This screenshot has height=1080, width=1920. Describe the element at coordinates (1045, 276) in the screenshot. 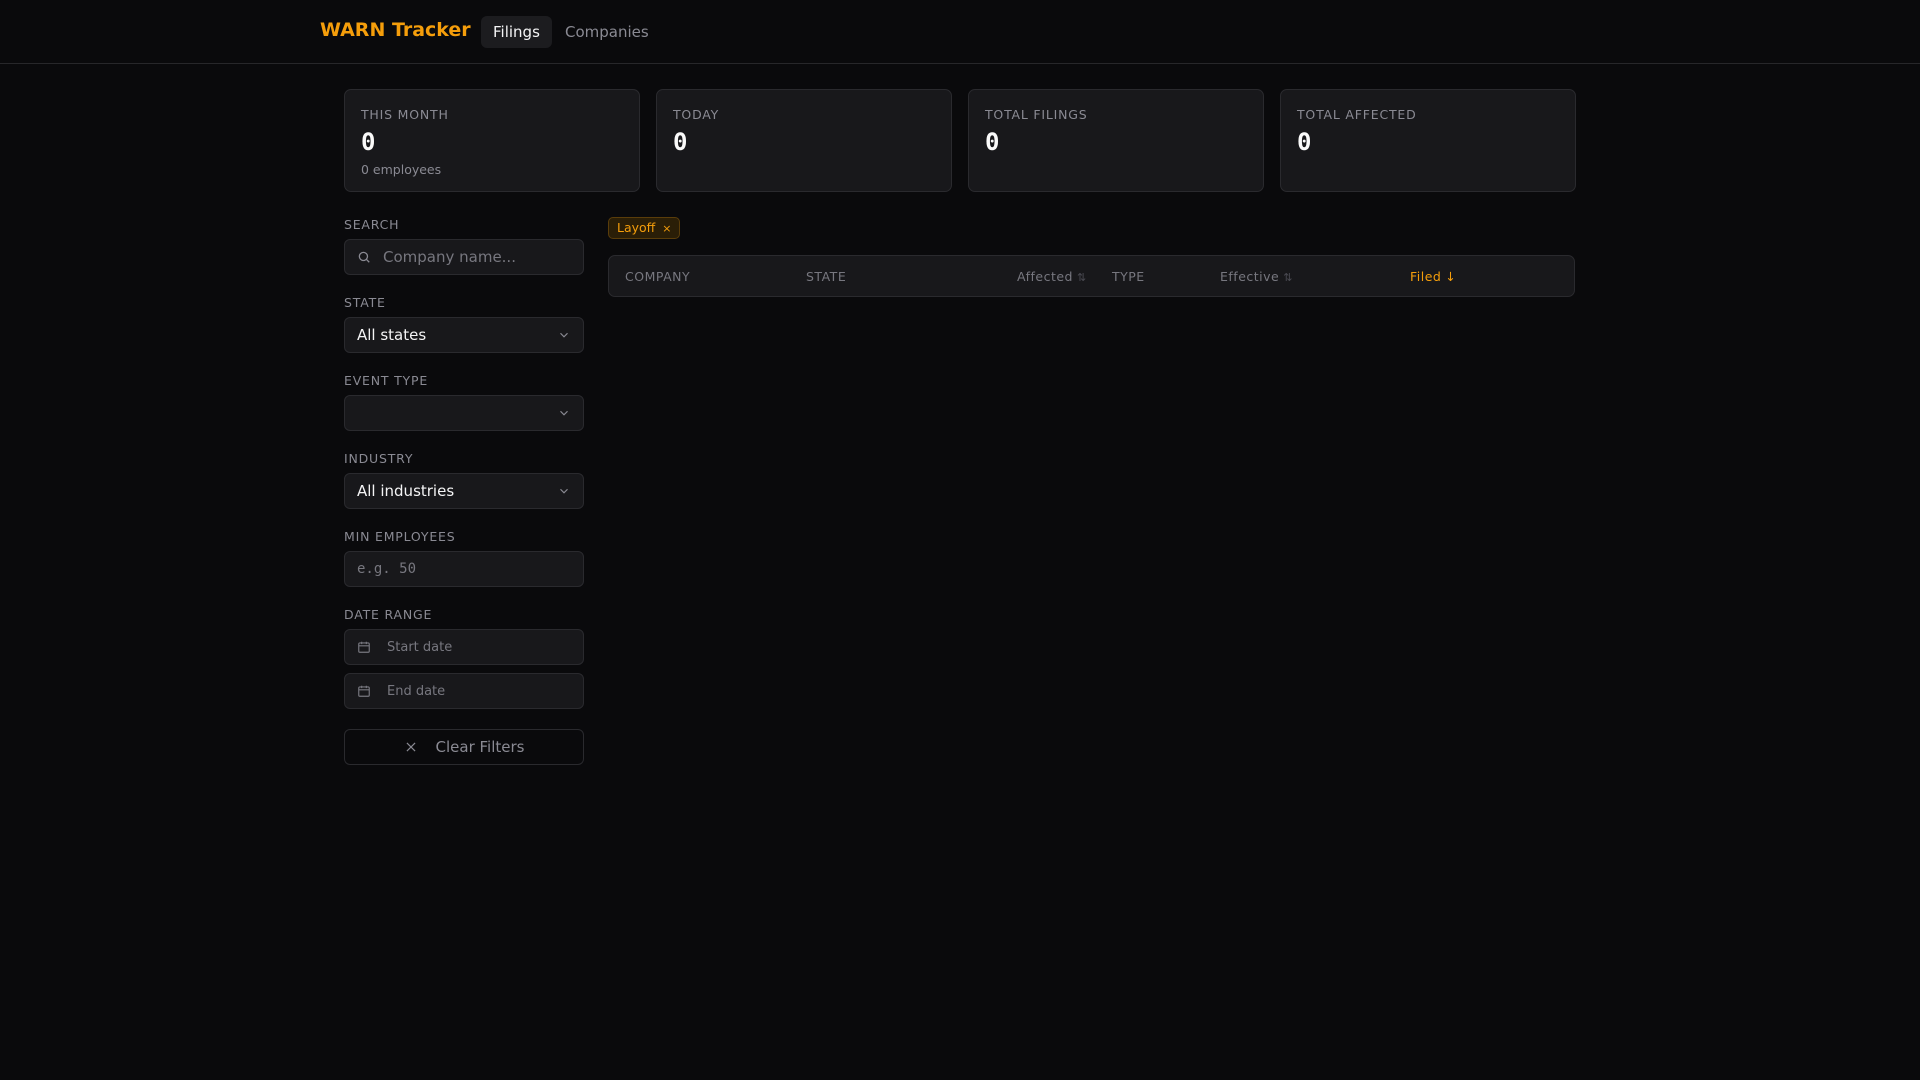

I see `column-affected-label: Affected` at that location.